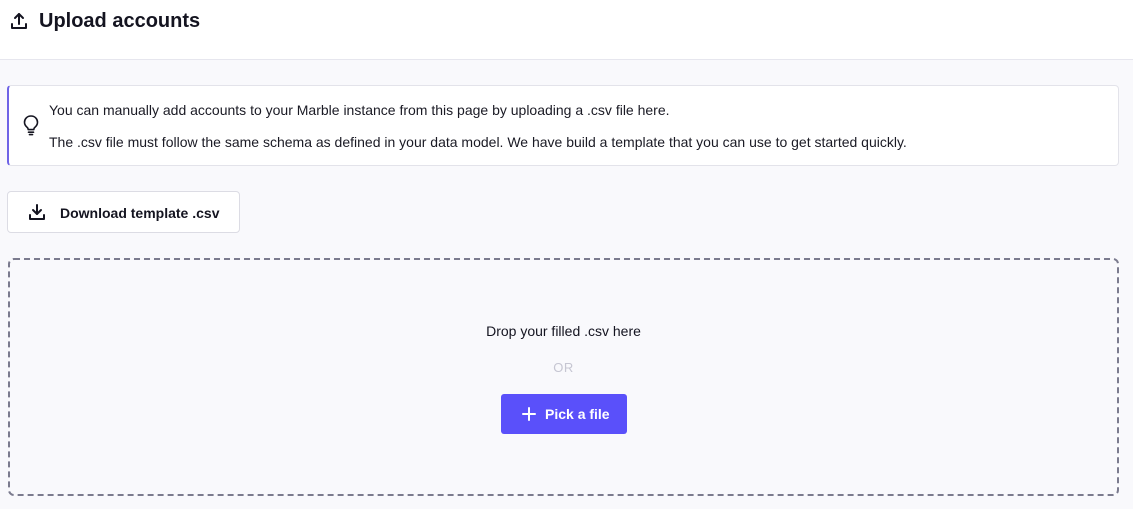 This screenshot has width=1133, height=509. I want to click on upload-icon, so click(19, 21).